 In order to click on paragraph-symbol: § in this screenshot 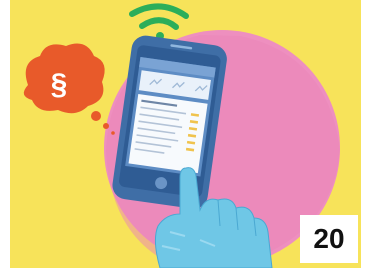, I will do `click(59, 84)`.